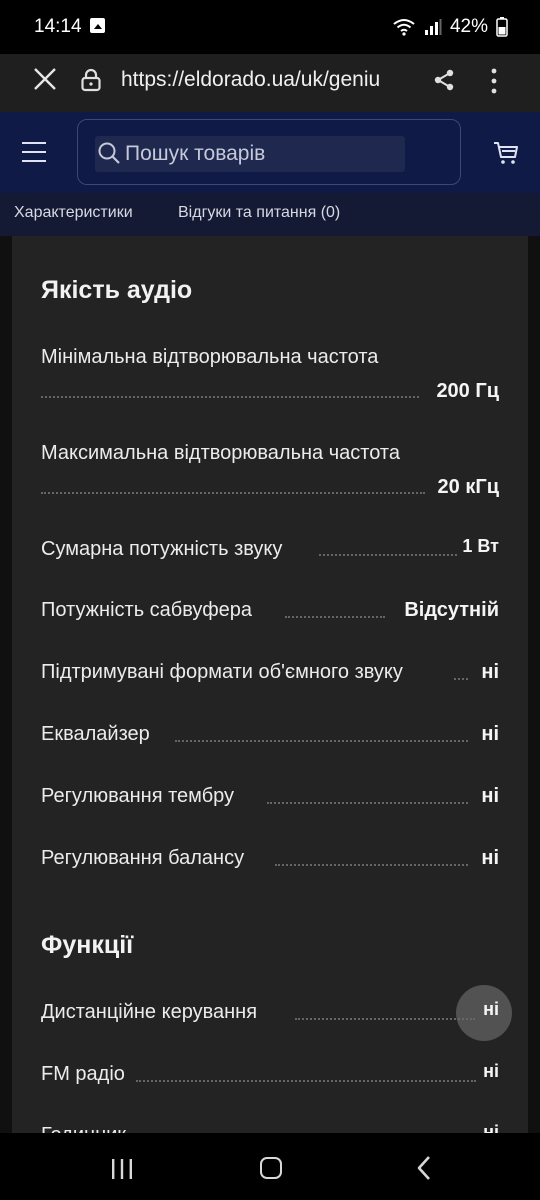 The width and height of the screenshot is (540, 1200). I want to click on battery-icon, so click(502, 27).